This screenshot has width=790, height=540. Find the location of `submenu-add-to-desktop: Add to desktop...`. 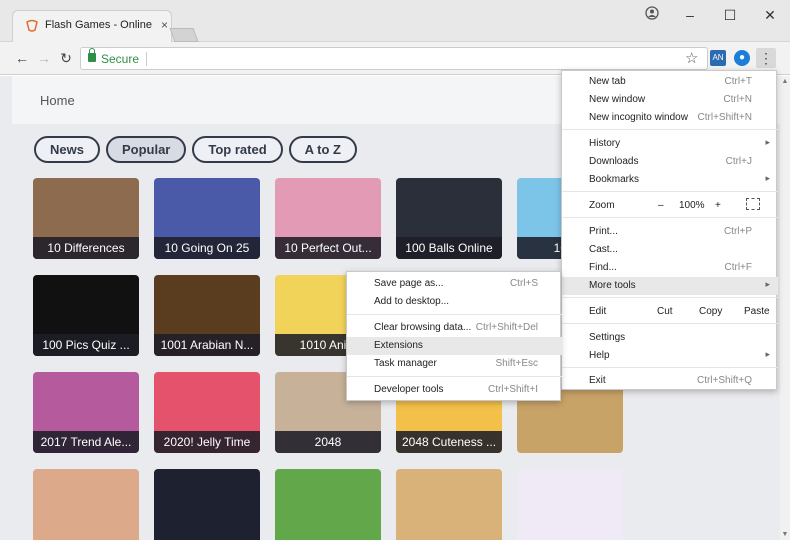

submenu-add-to-desktop: Add to desktop... is located at coordinates (454, 302).